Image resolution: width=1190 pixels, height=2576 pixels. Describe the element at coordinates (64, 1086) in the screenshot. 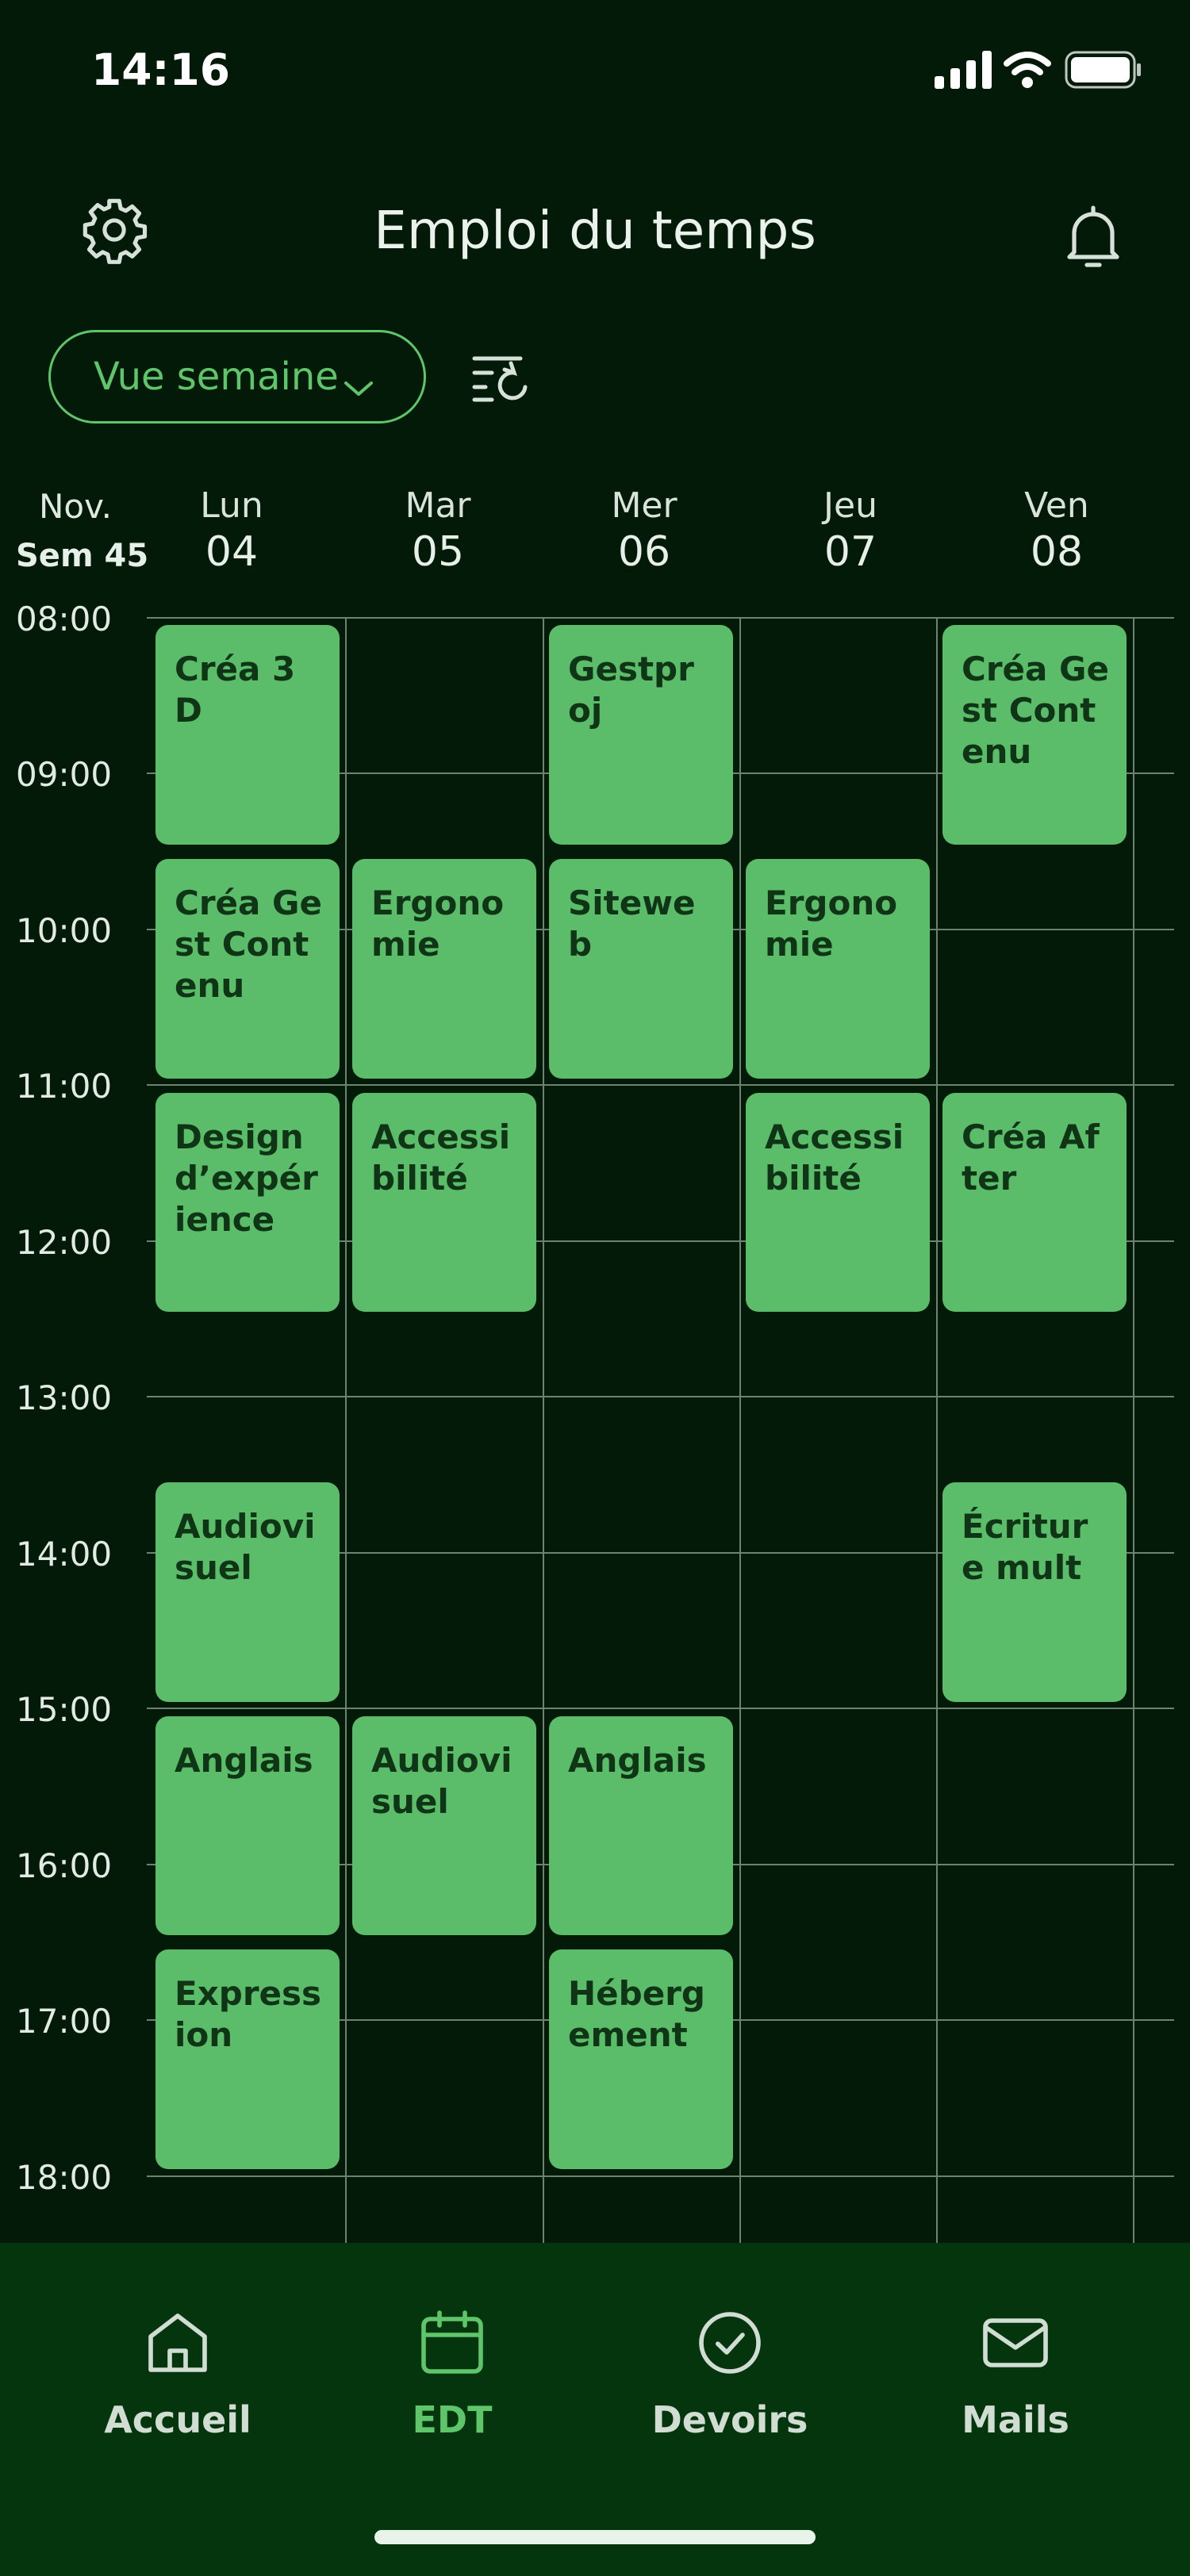

I see `hour-label: 11:00` at that location.